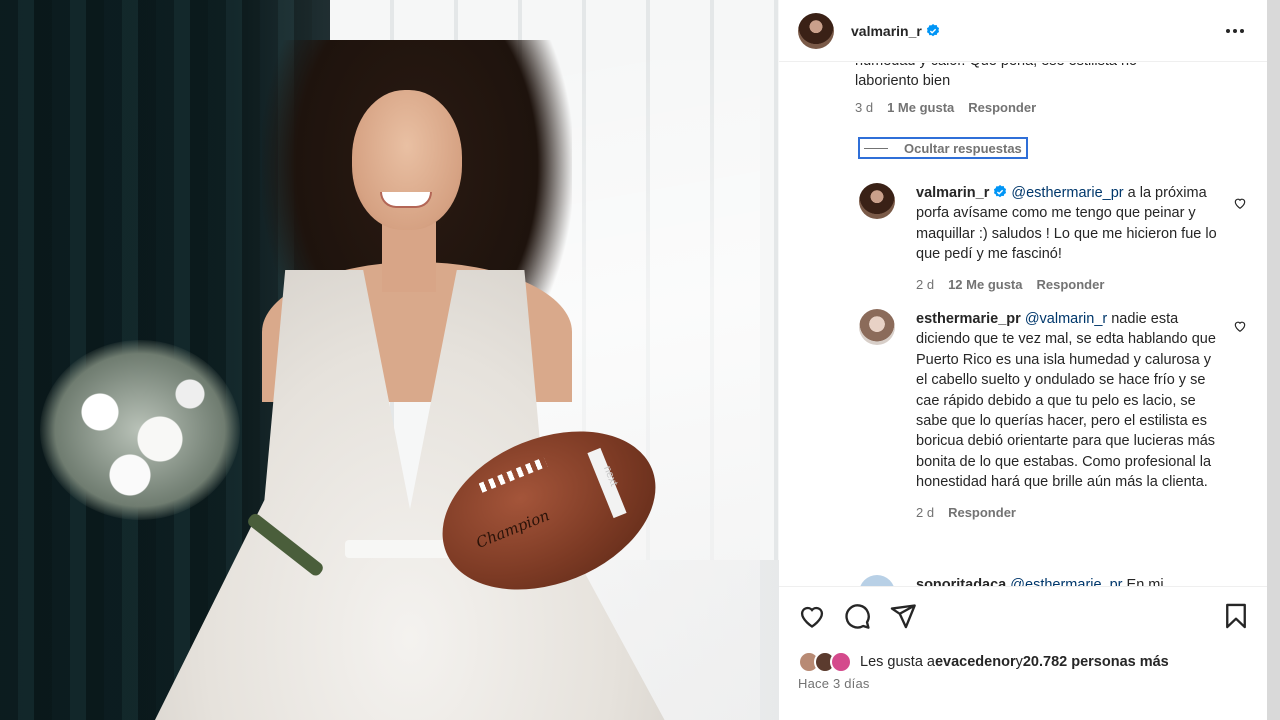  What do you see at coordinates (816, 30) in the screenshot?
I see `author-avatar` at bounding box center [816, 30].